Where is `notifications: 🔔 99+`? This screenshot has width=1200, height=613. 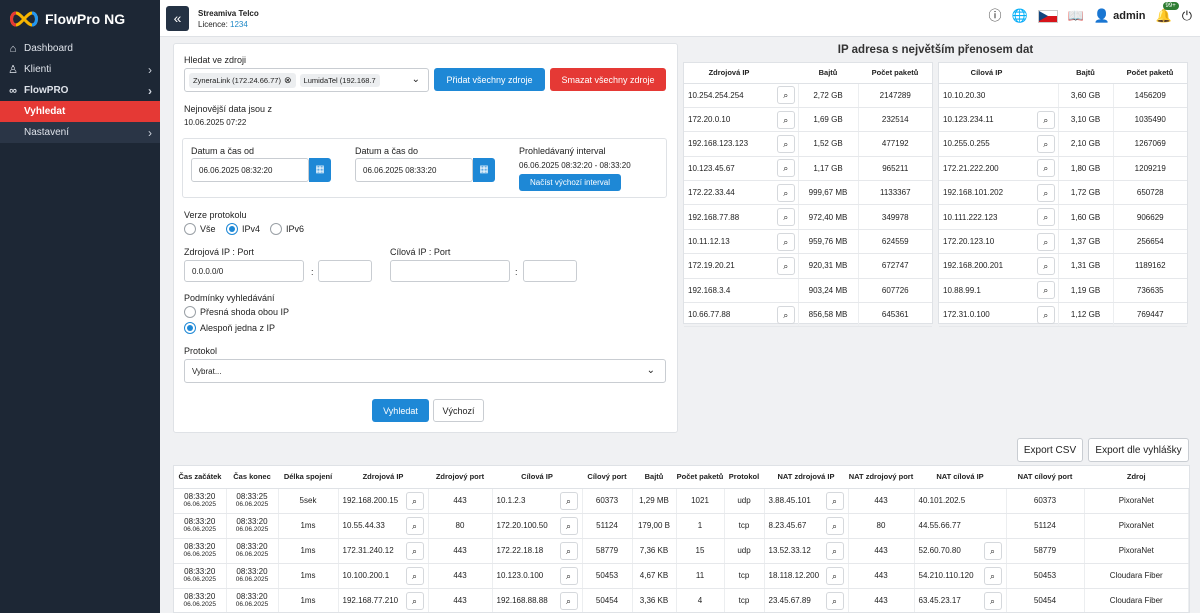 notifications: 🔔 99+ is located at coordinates (1167, 12).